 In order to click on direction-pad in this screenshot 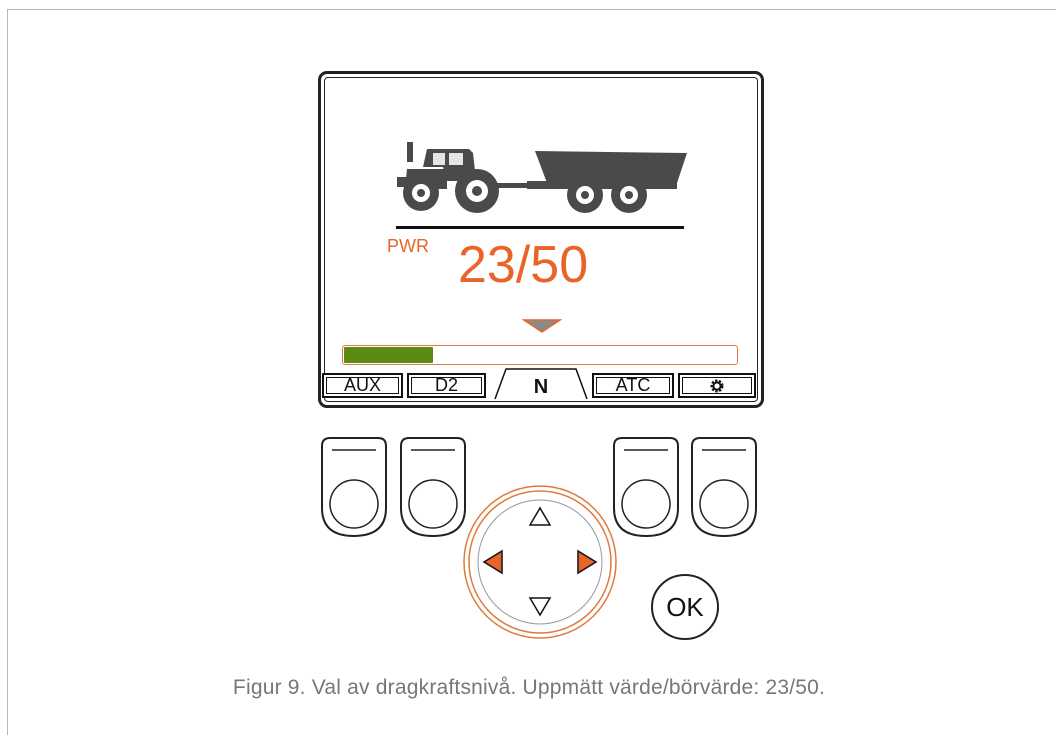, I will do `click(540, 562)`.